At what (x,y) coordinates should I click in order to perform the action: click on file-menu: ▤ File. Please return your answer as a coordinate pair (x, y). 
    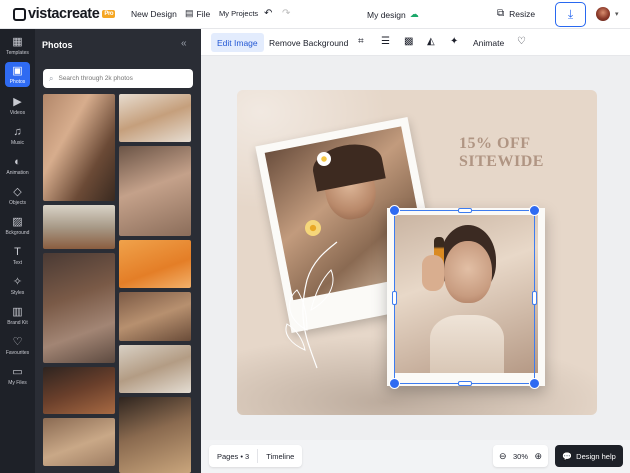
    Looking at the image, I should click on (197, 13).